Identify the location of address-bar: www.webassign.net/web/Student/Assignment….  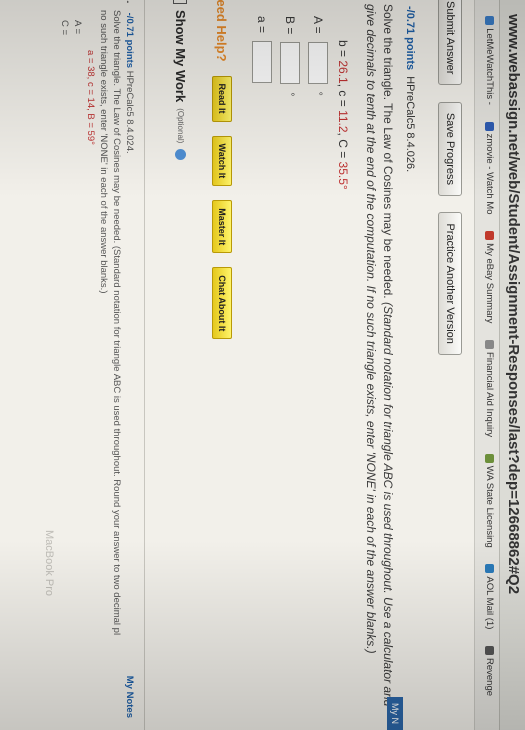
(512, 365).